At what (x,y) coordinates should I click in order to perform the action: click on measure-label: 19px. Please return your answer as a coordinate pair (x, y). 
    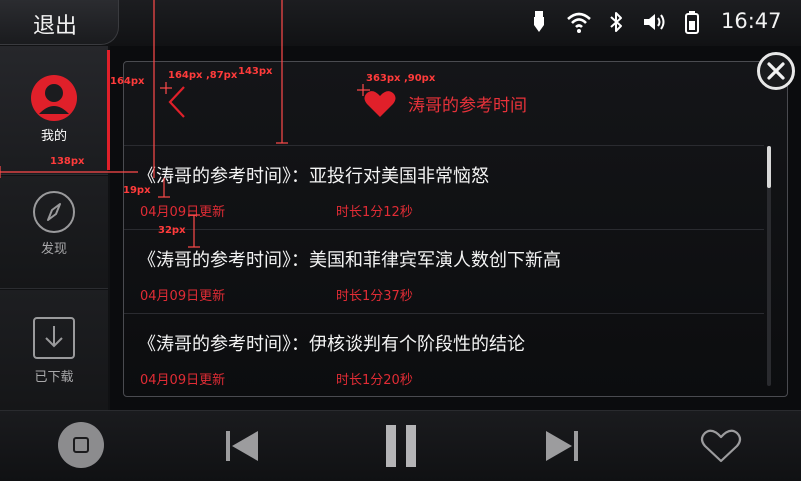
    Looking at the image, I should click on (137, 190).